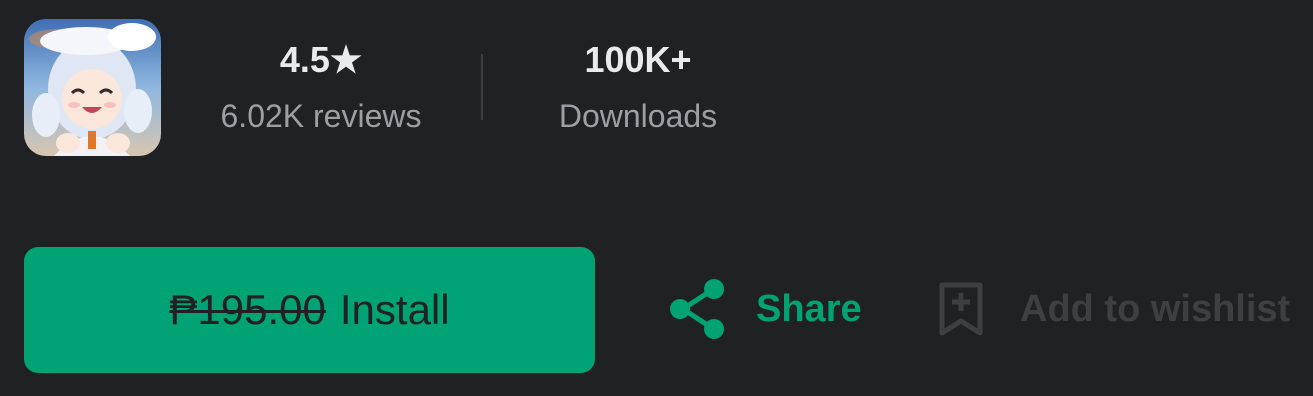  I want to click on star-icon: ★, so click(346, 59).